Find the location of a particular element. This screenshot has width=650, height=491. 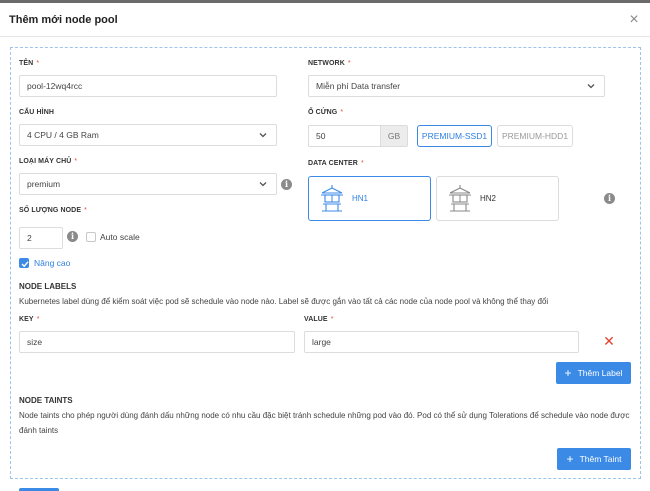

name-input is located at coordinates (148, 86).